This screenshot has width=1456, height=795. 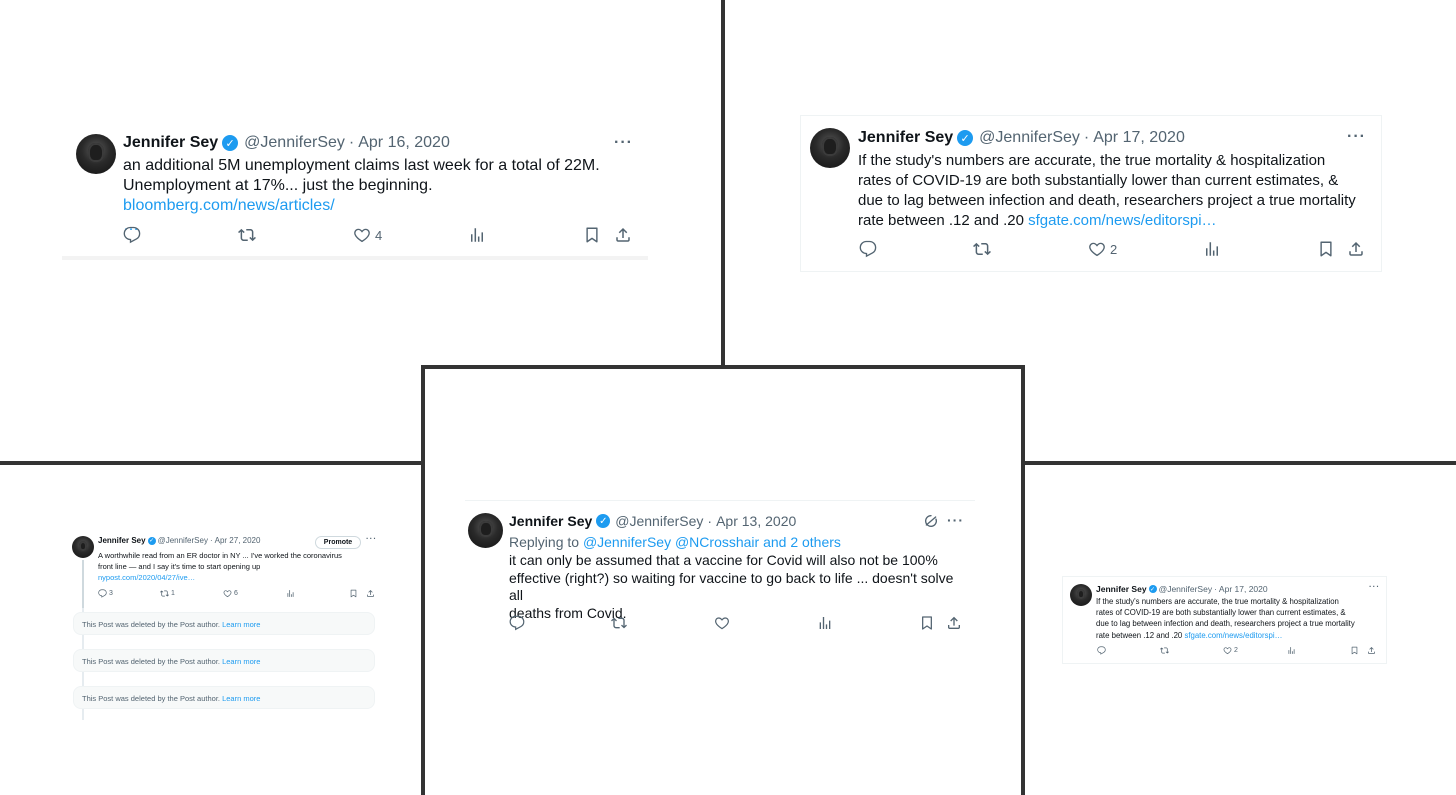 I want to click on reply-icon, so click(x=1101, y=650).